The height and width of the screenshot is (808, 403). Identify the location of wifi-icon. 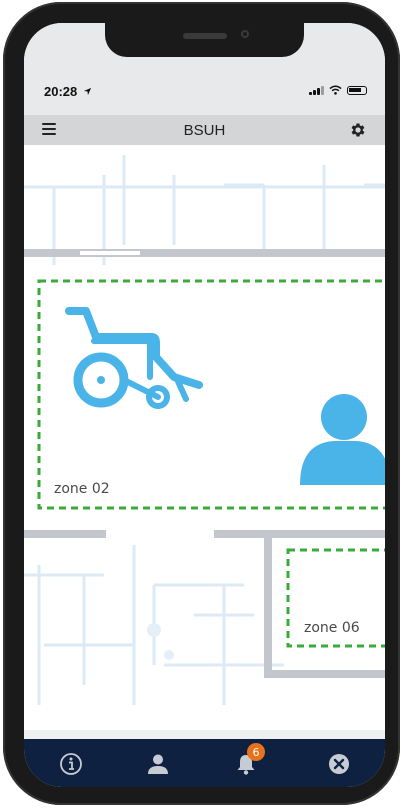
(335, 90).